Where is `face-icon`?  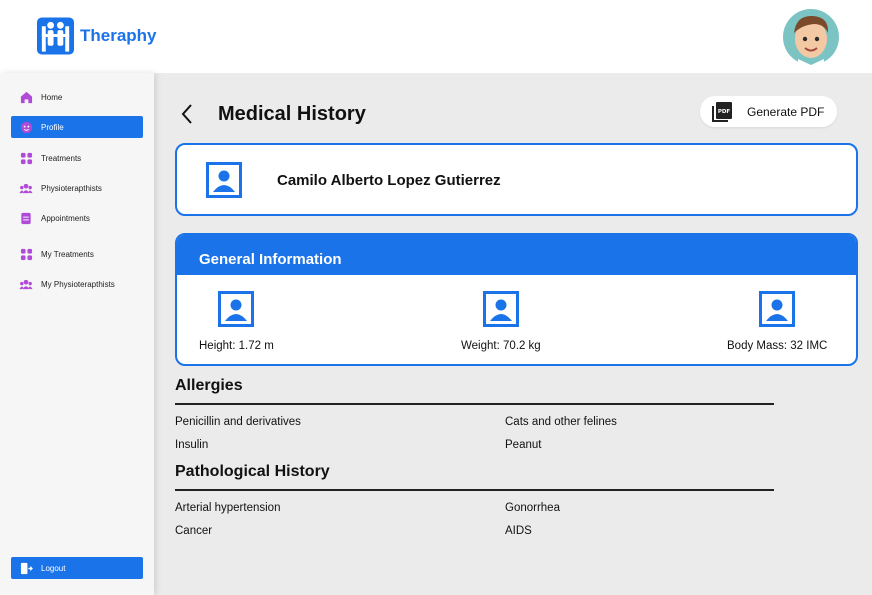
face-icon is located at coordinates (26, 127).